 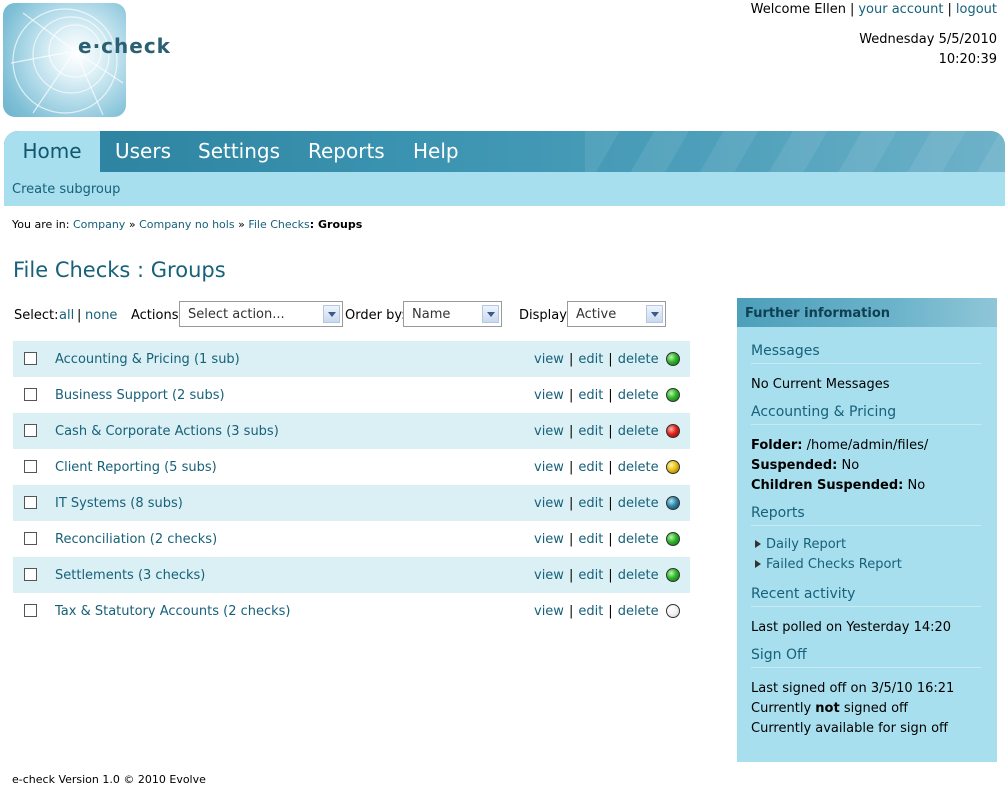 What do you see at coordinates (66, 315) in the screenshot?
I see `select-all-link: all` at bounding box center [66, 315].